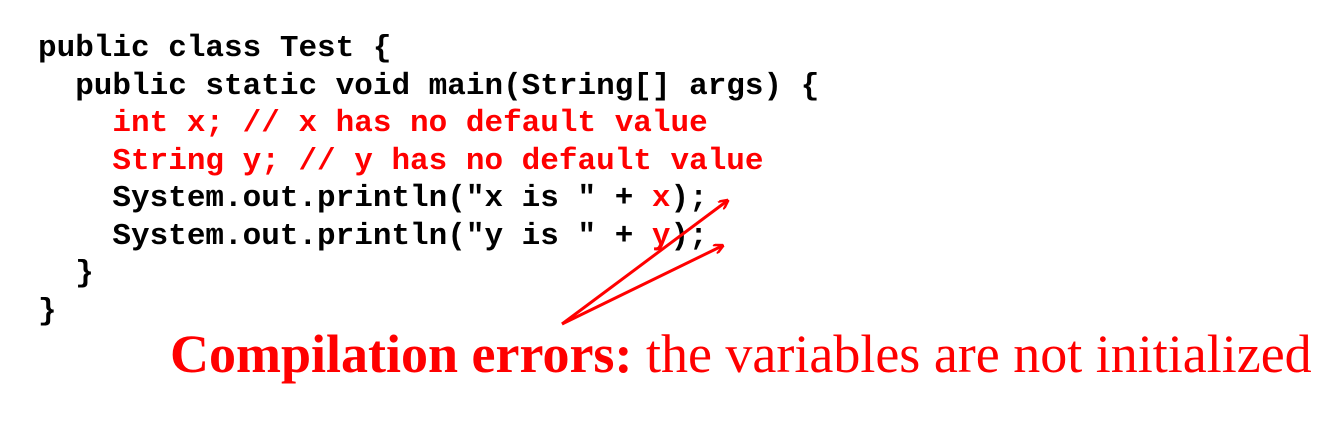 This screenshot has width=1336, height=436. What do you see at coordinates (661, 236) in the screenshot?
I see `var-y: y` at bounding box center [661, 236].